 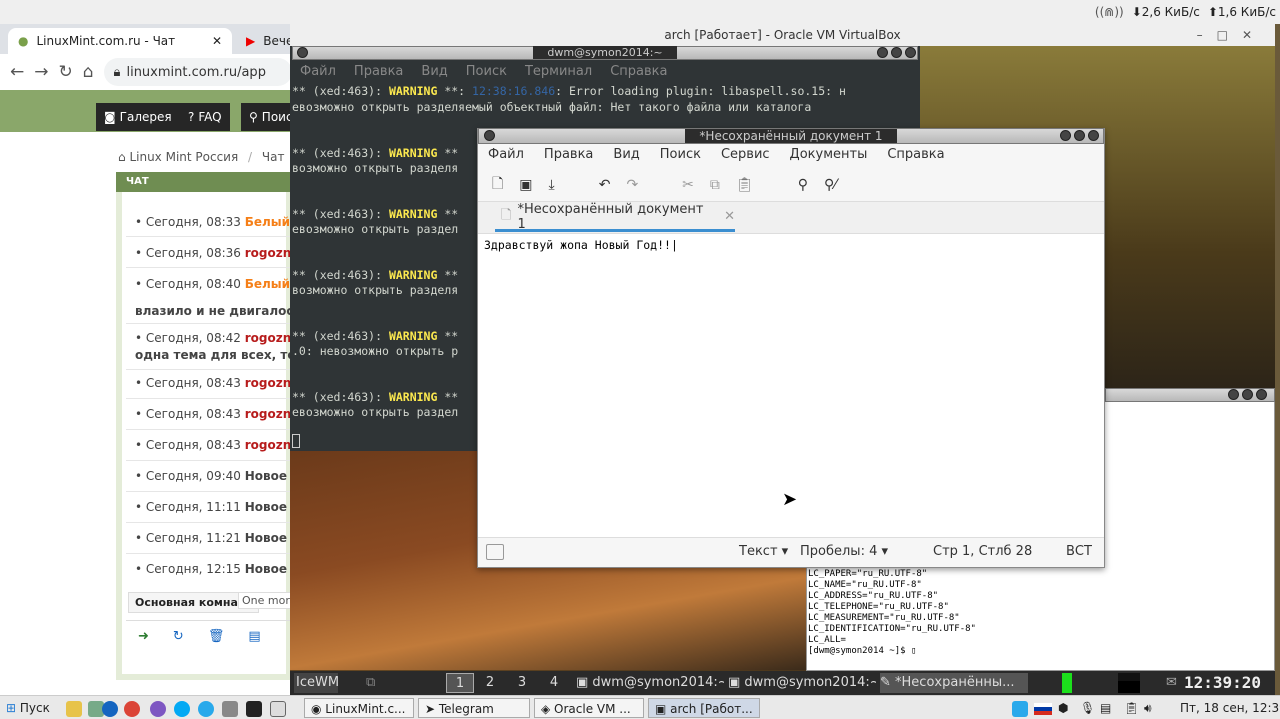 What do you see at coordinates (688, 185) in the screenshot?
I see `cut-icon: ✂` at bounding box center [688, 185].